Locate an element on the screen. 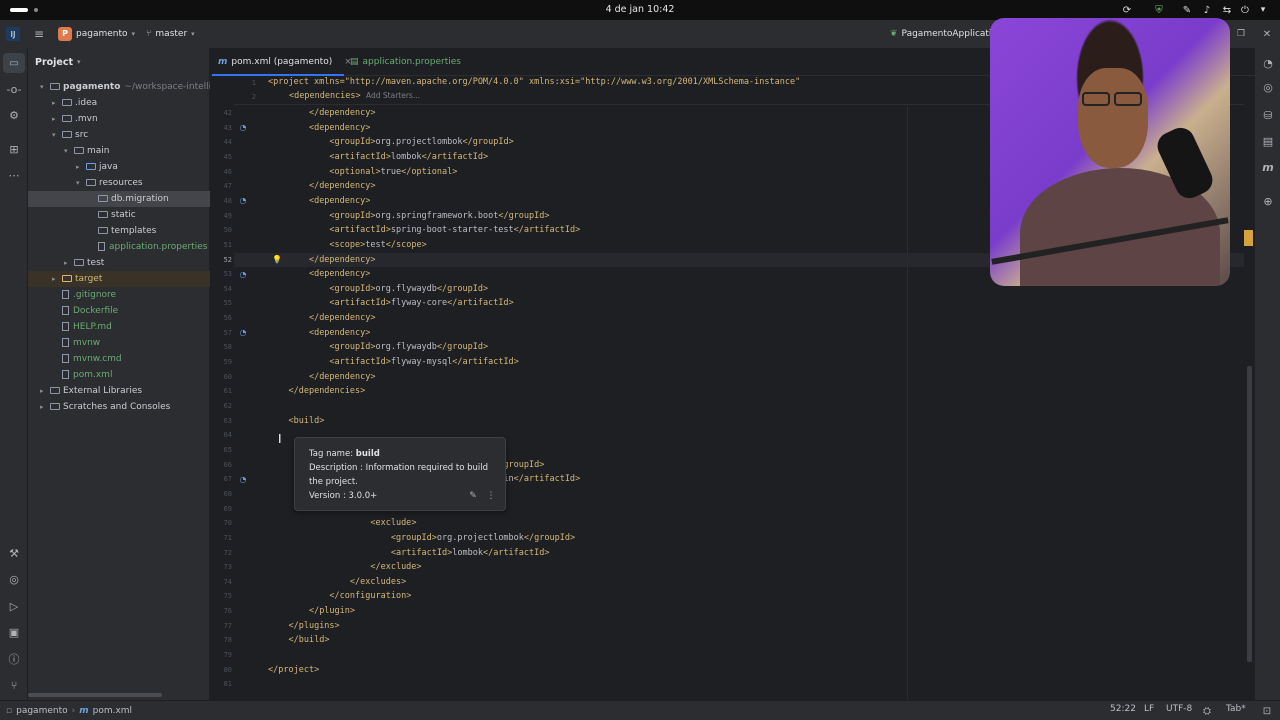 This screenshot has width=1280, height=720. tree-item: application.properties is located at coordinates (119, 247).